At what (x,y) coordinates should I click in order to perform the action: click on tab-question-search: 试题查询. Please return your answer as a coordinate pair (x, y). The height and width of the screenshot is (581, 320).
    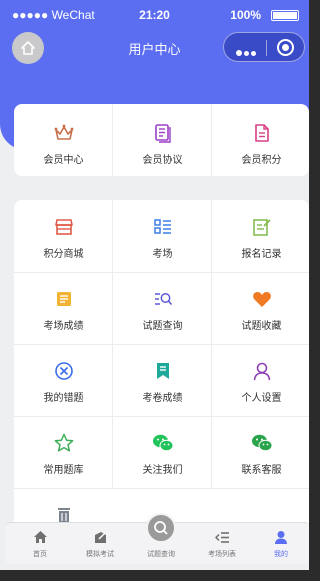
    Looking at the image, I should click on (161, 544).